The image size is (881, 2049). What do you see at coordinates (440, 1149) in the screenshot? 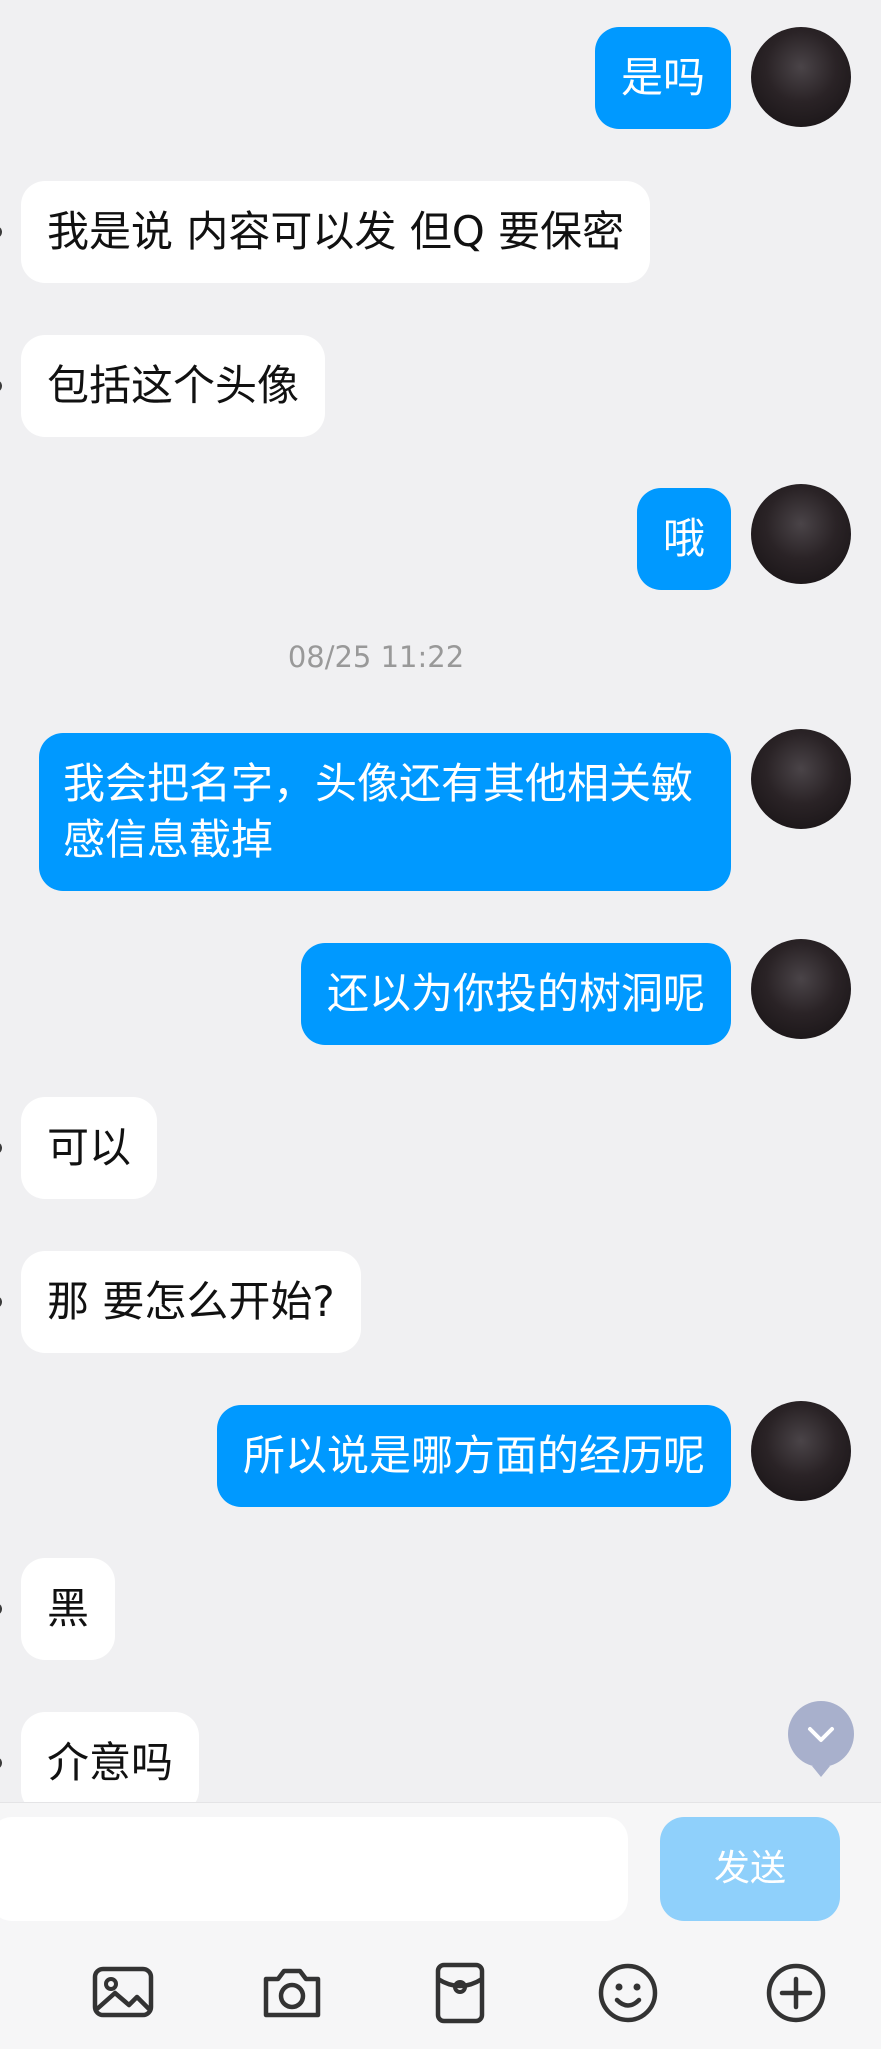
I see `message-incoming: 可以` at bounding box center [440, 1149].